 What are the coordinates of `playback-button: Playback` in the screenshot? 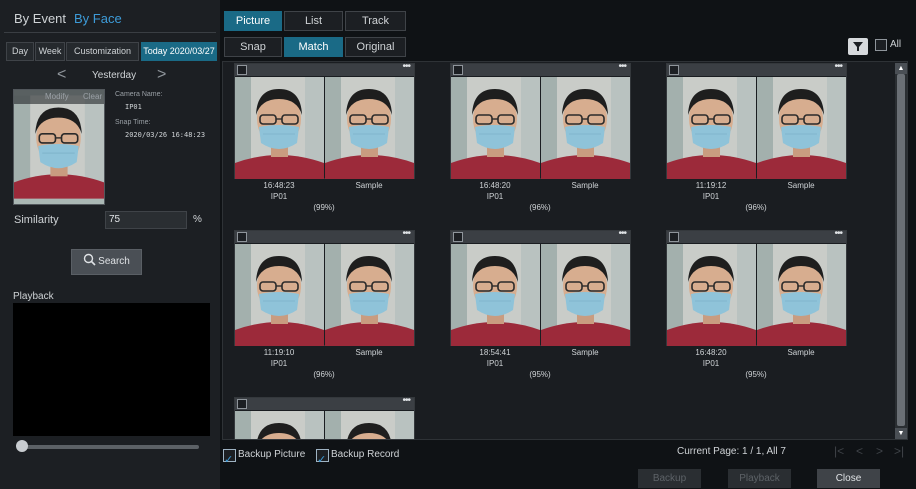 It's located at (759, 478).